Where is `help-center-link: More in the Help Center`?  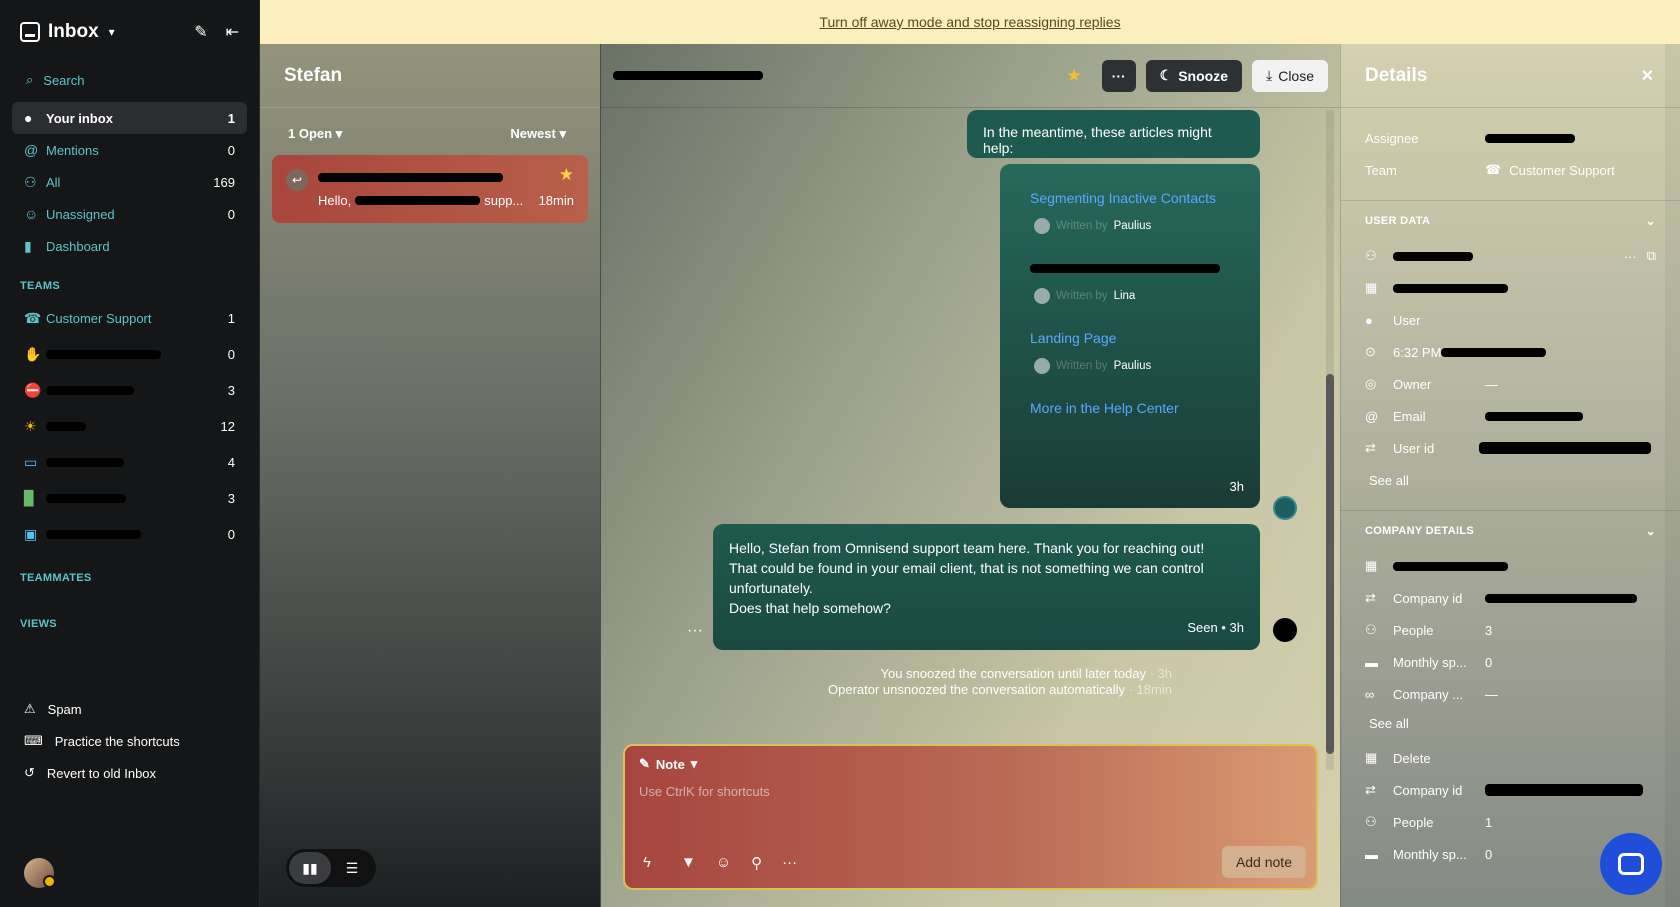 help-center-link: More in the Help Center is located at coordinates (1130, 408).